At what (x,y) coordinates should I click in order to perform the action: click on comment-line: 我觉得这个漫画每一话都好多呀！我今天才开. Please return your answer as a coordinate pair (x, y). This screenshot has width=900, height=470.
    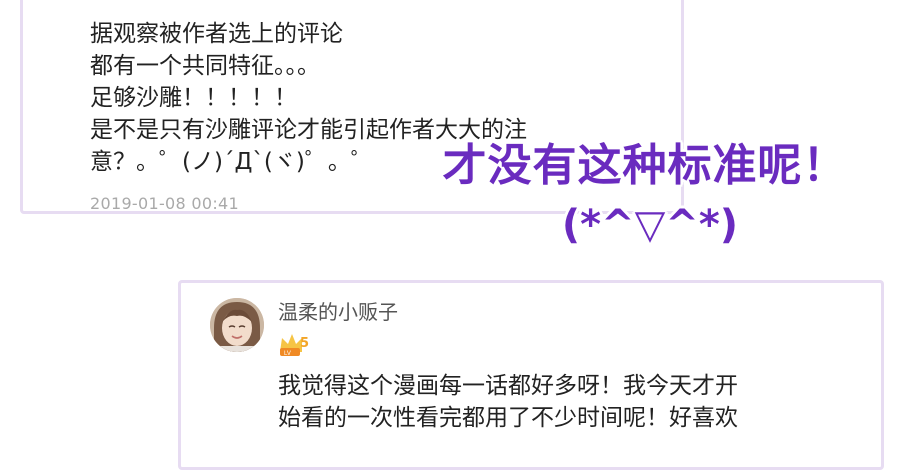
    Looking at the image, I should click on (508, 386).